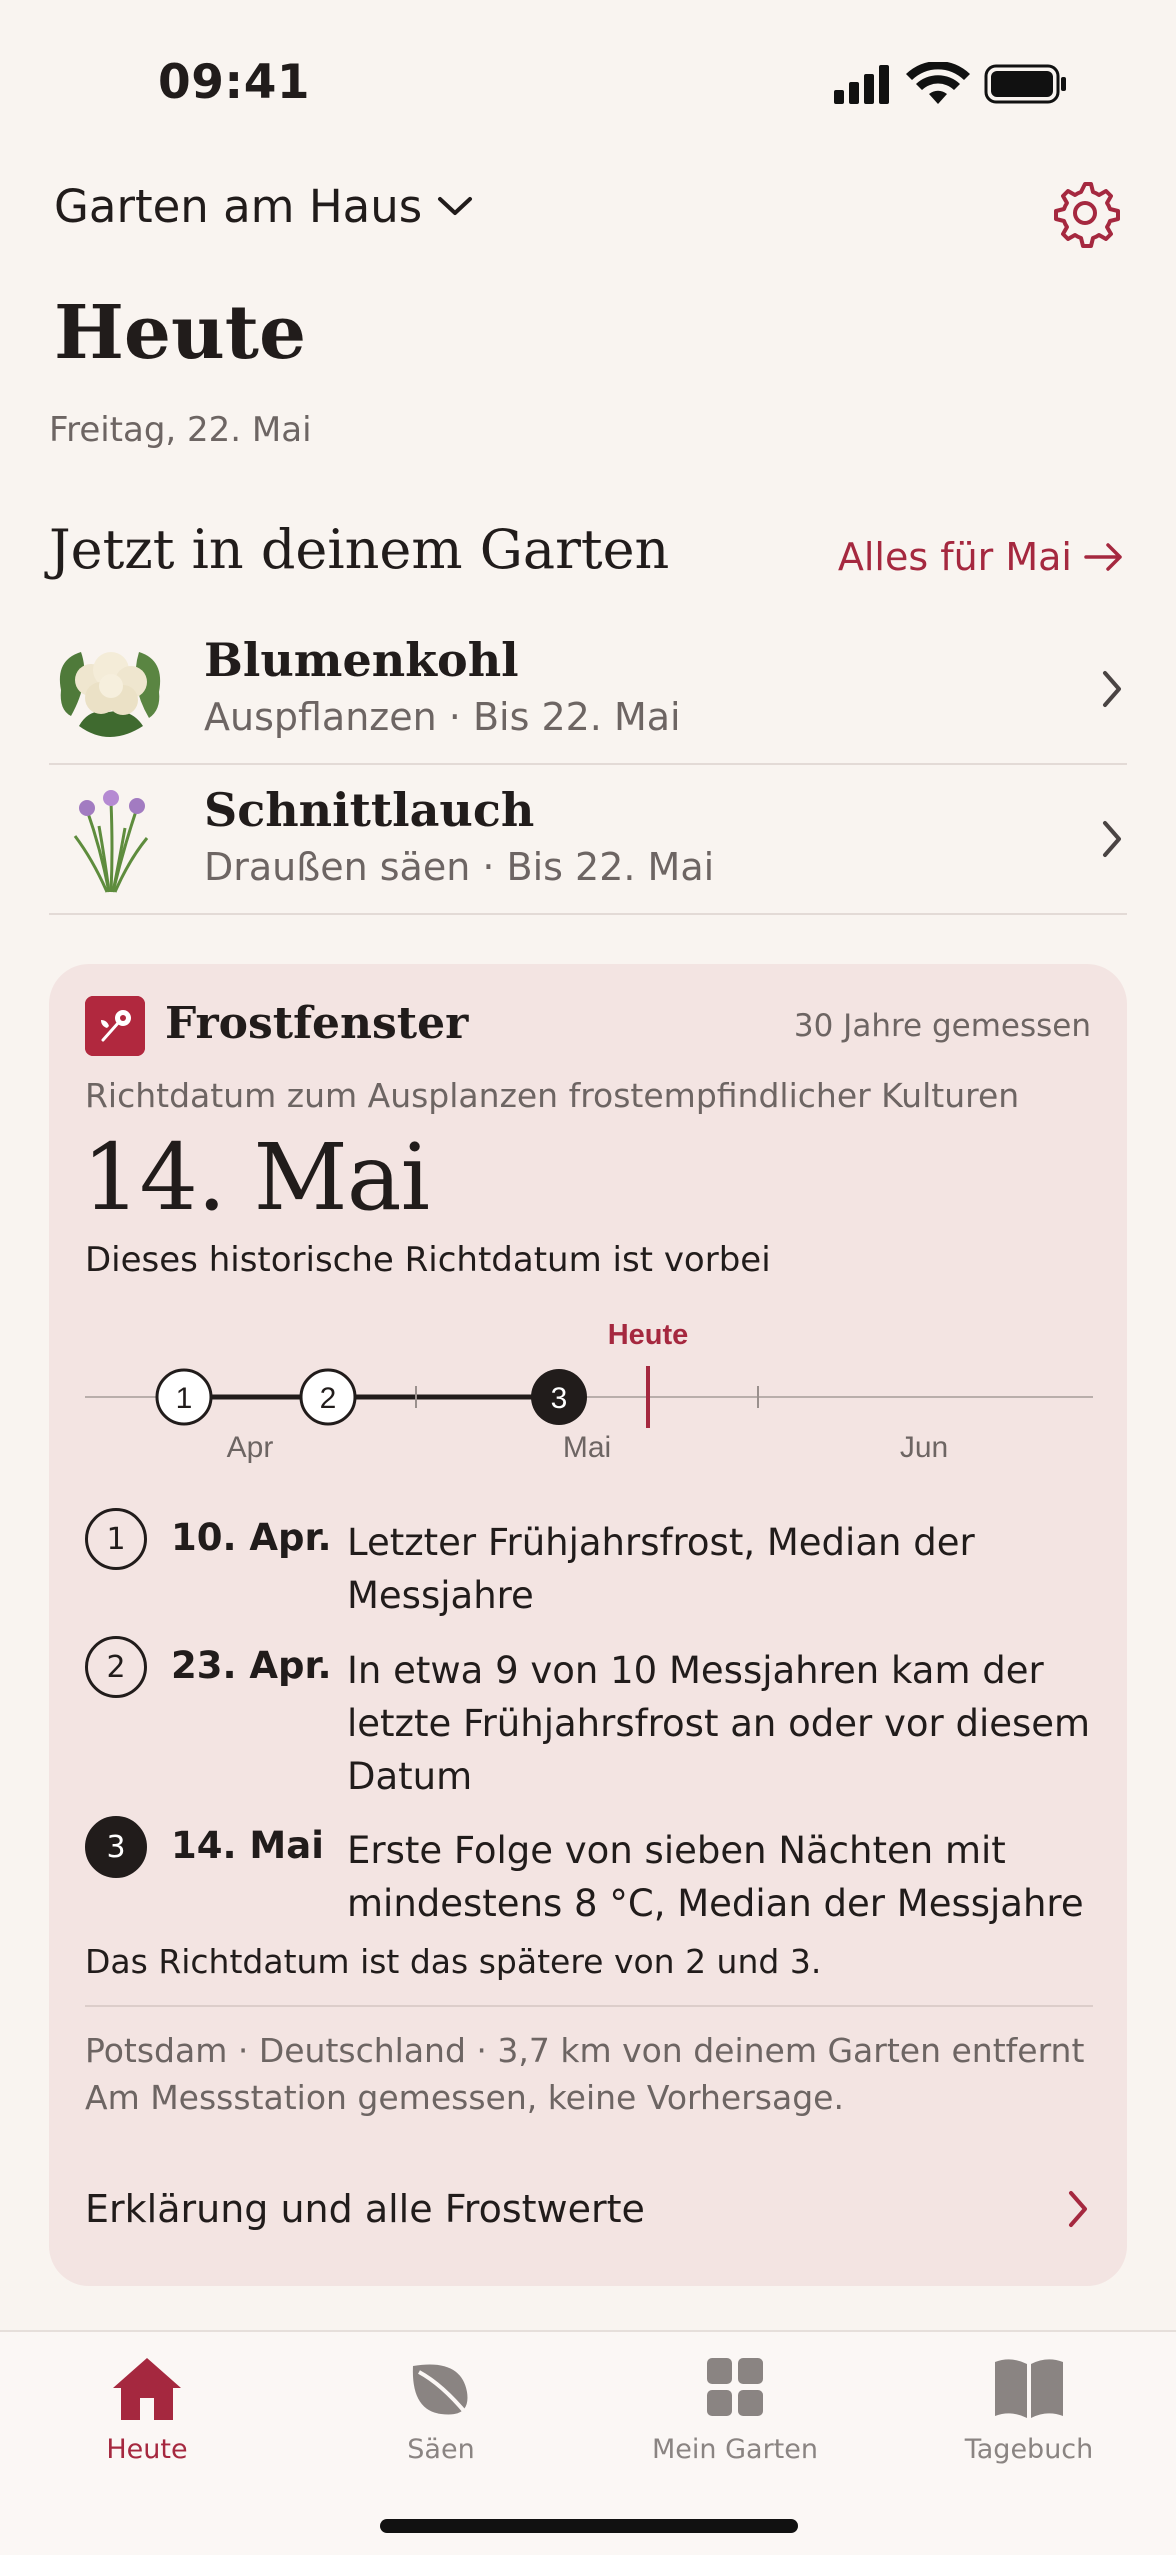 The width and height of the screenshot is (1176, 2555). What do you see at coordinates (116, 1667) in the screenshot?
I see `legend-number: 2` at bounding box center [116, 1667].